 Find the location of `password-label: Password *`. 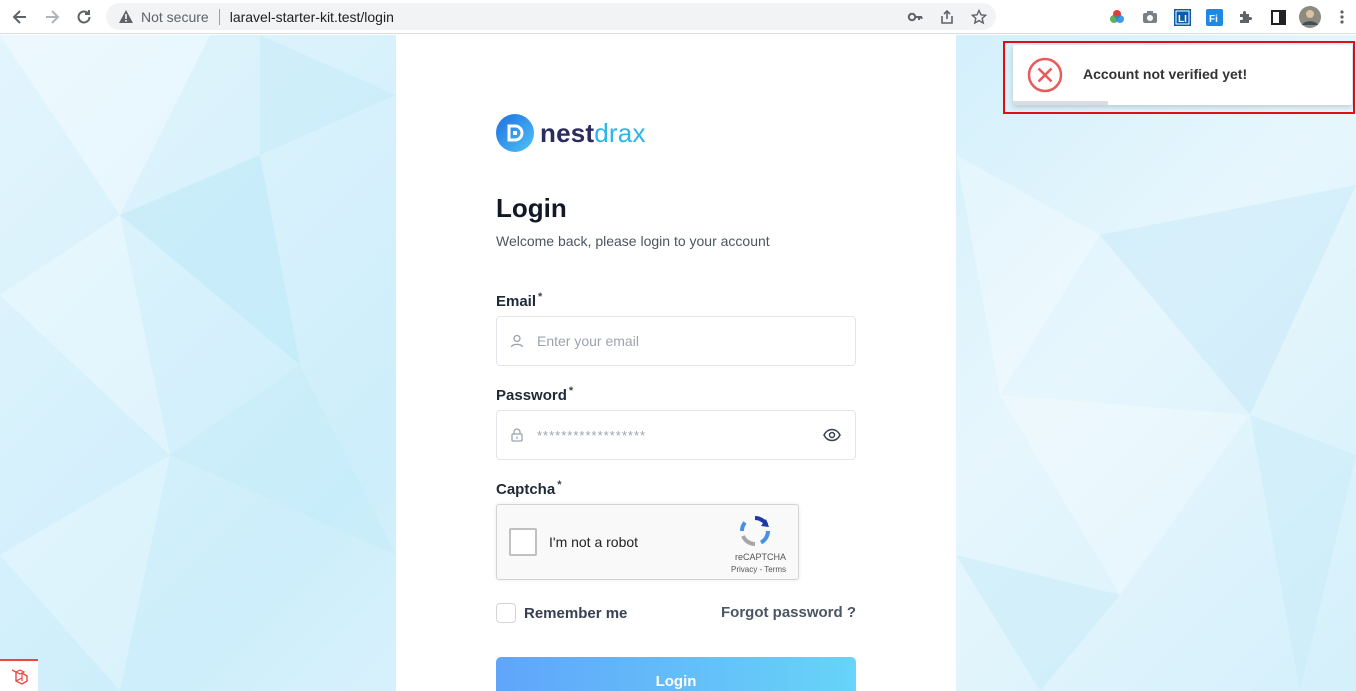

password-label: Password * is located at coordinates (534, 394).